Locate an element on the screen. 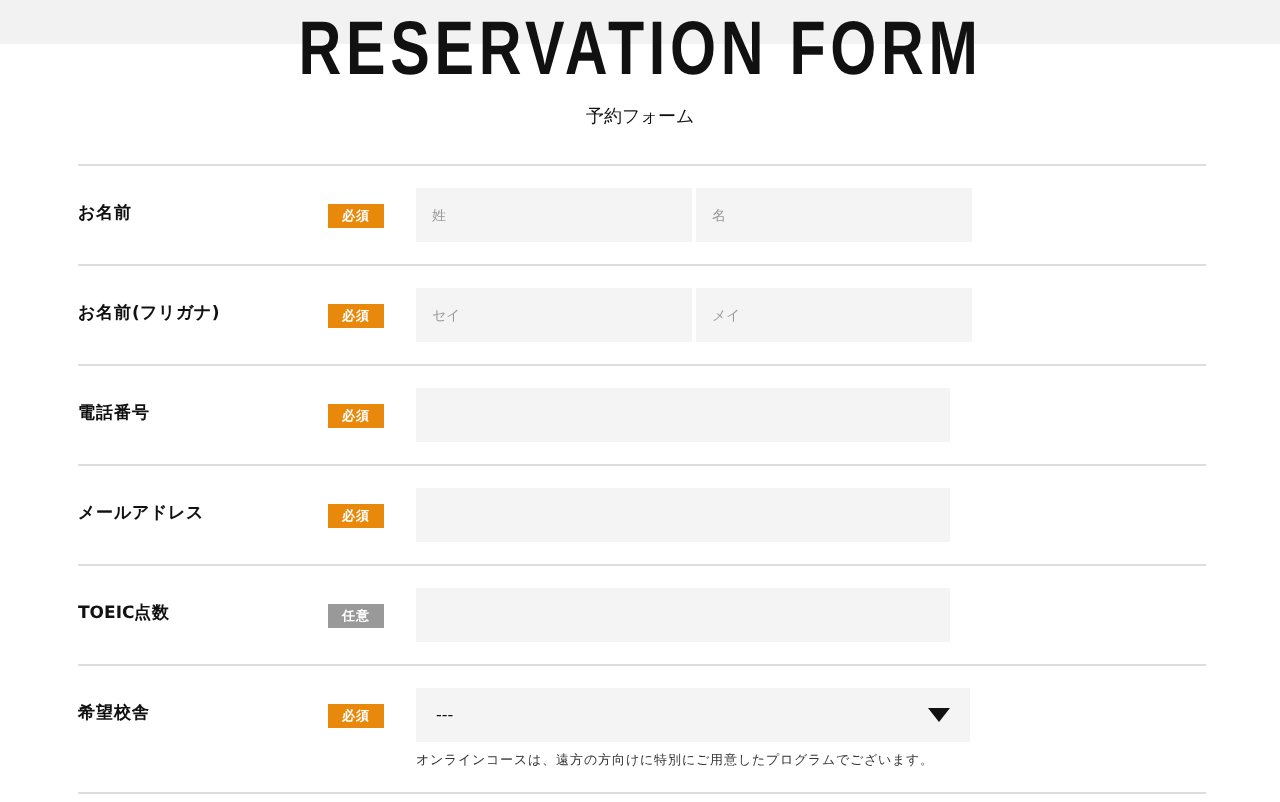  field-label: 希望校舎 is located at coordinates (115, 714).